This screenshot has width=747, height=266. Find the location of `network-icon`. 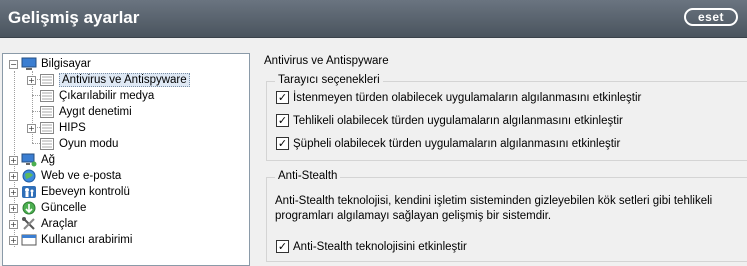

network-icon is located at coordinates (29, 160).